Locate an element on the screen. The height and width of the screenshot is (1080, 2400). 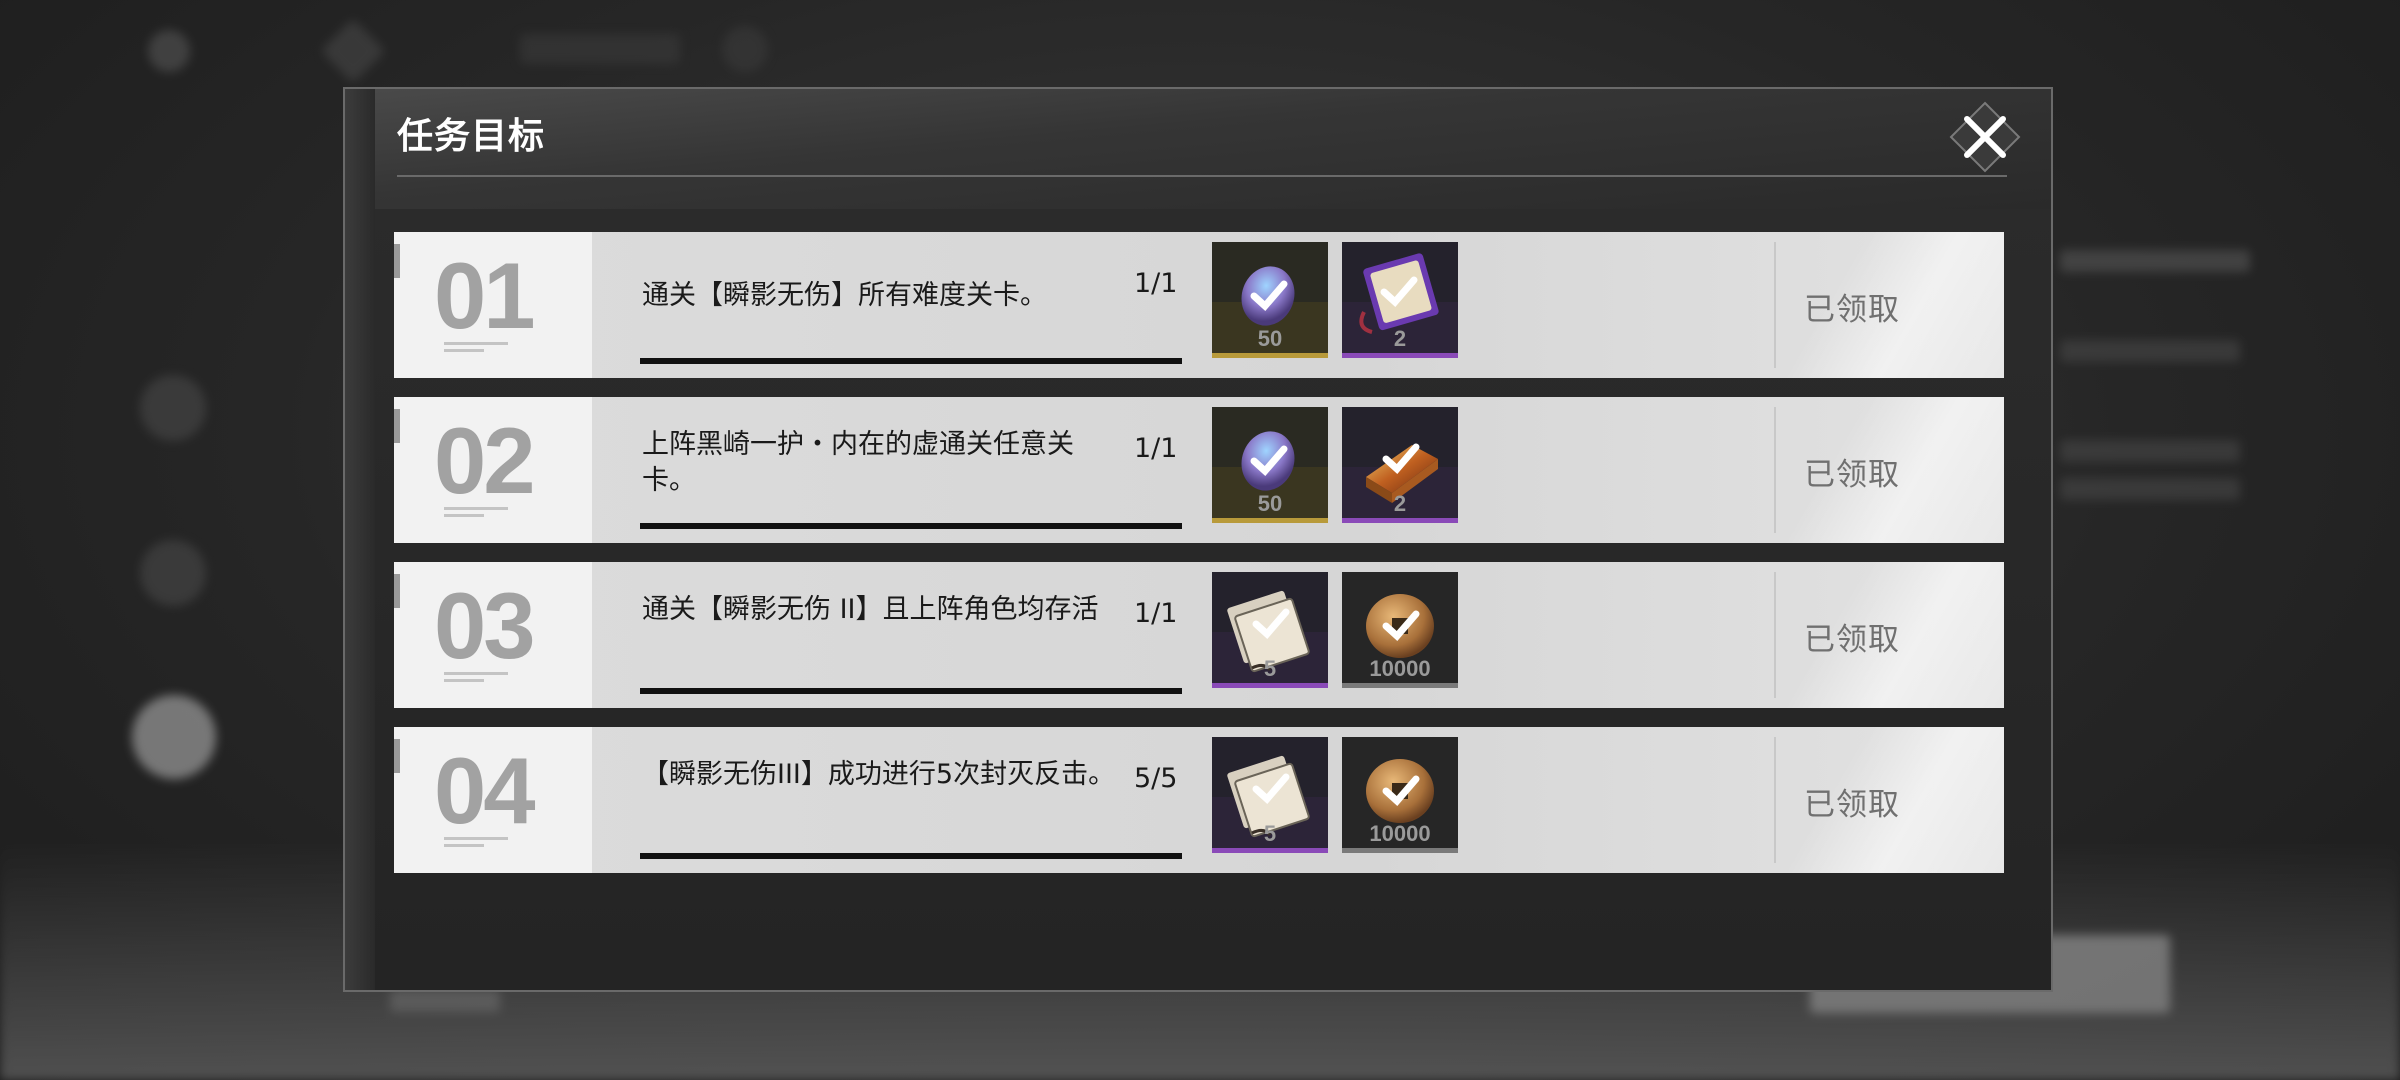
modal-title: 任务目标 is located at coordinates (471, 136).